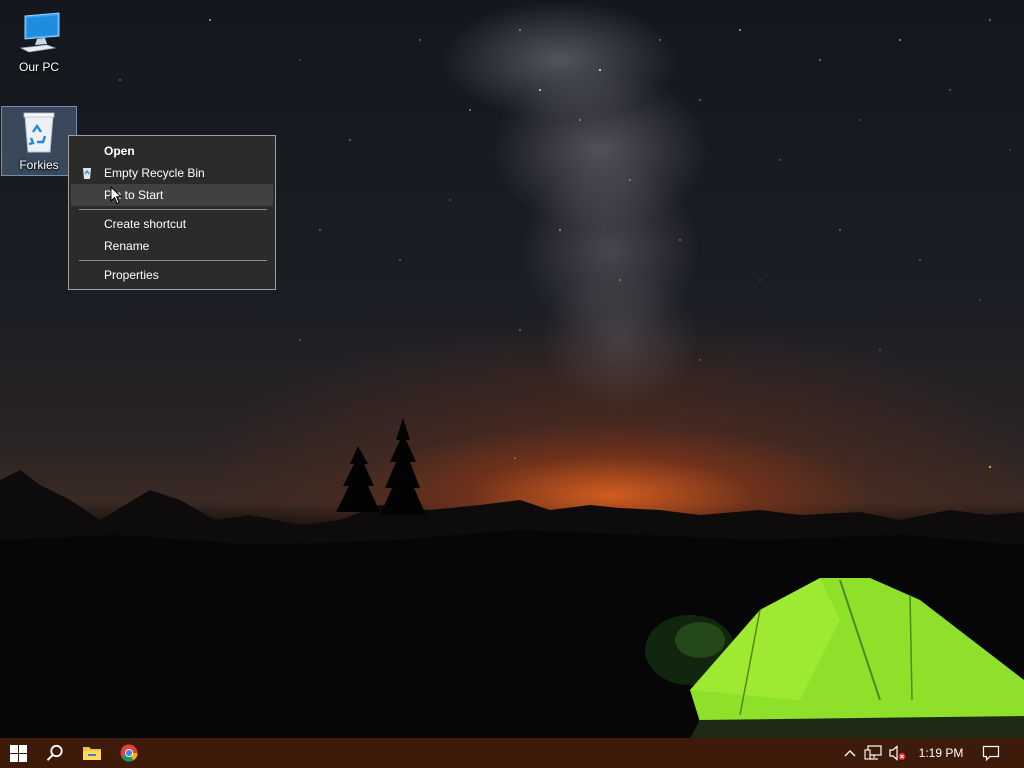 The image size is (1024, 768). I want to click on desktop-icon-label: Our PC, so click(38, 67).